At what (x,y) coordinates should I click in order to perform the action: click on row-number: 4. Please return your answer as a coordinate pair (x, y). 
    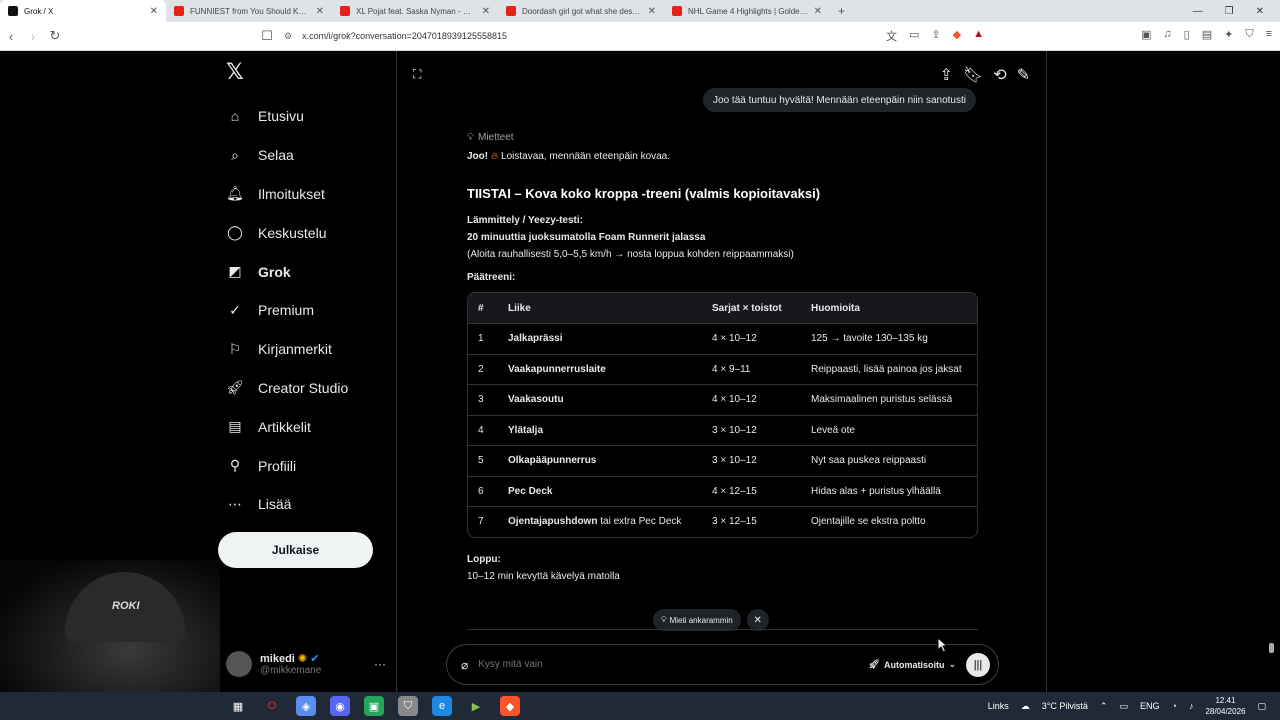
    Looking at the image, I should click on (483, 430).